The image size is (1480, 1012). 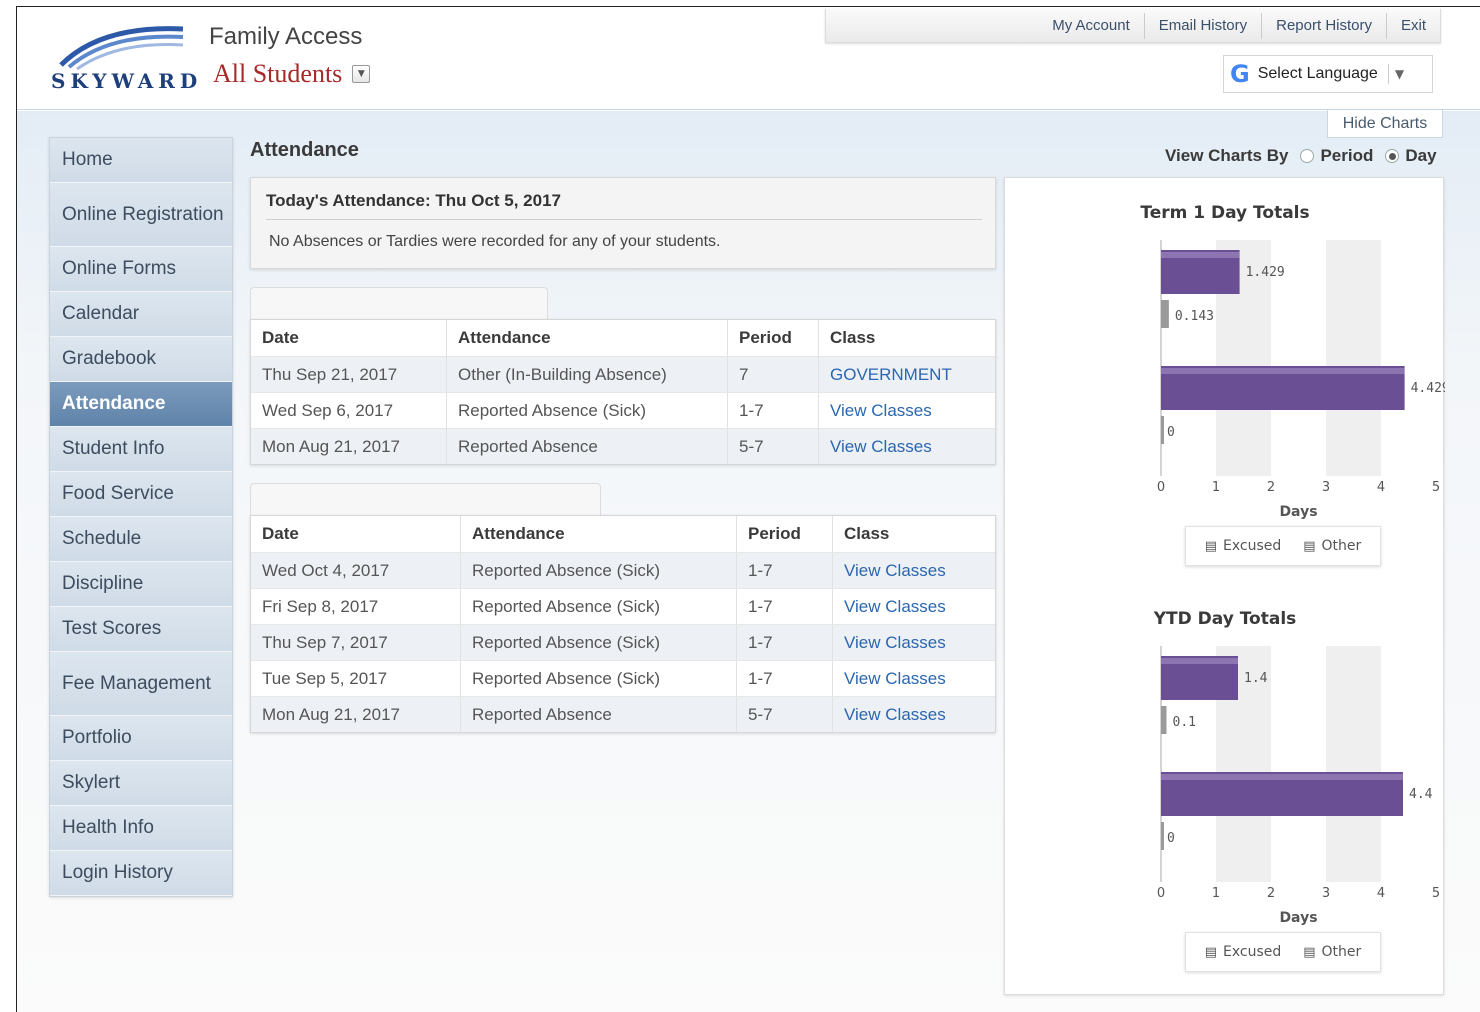 What do you see at coordinates (1421, 794) in the screenshot?
I see `data-label: 4.4` at bounding box center [1421, 794].